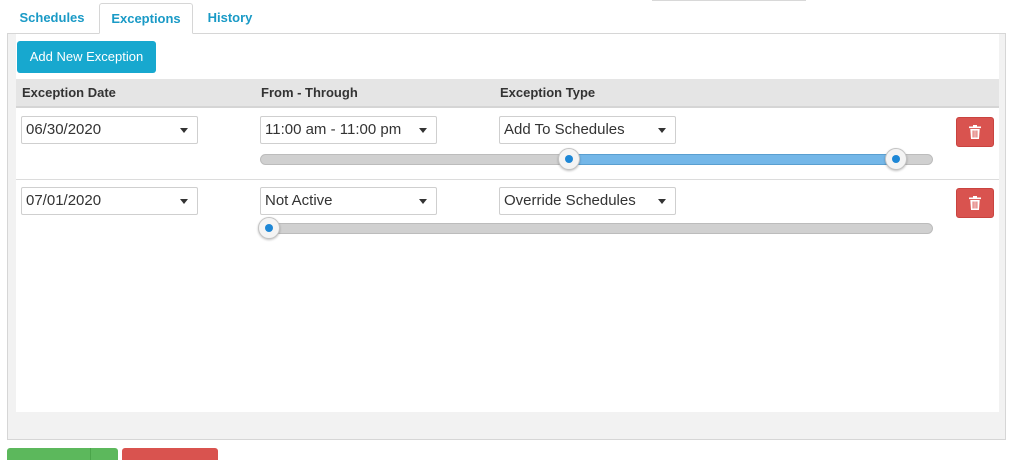  Describe the element at coordinates (146, 18) in the screenshot. I see `tab-exceptions: Exceptions` at that location.